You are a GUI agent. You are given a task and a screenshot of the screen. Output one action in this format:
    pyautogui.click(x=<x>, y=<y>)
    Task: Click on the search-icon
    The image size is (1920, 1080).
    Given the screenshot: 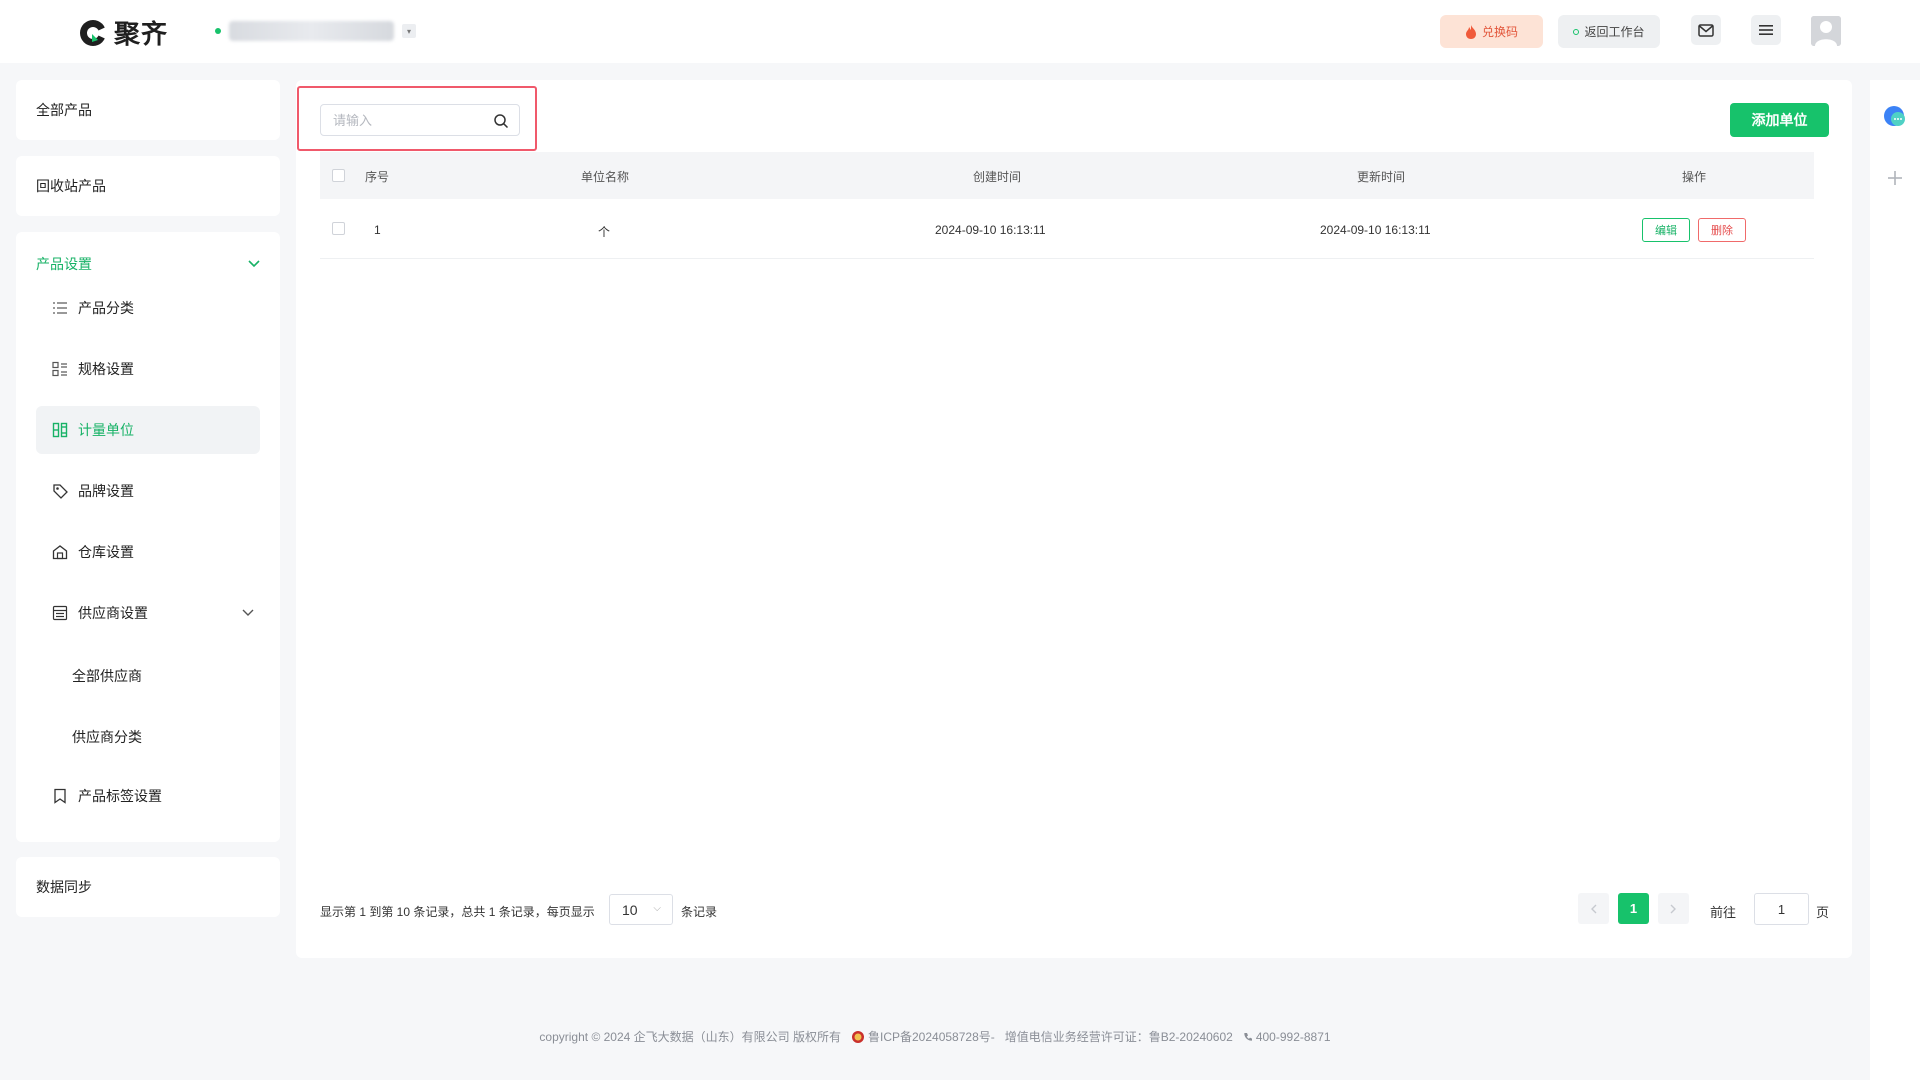 What is the action you would take?
    pyautogui.click(x=501, y=121)
    